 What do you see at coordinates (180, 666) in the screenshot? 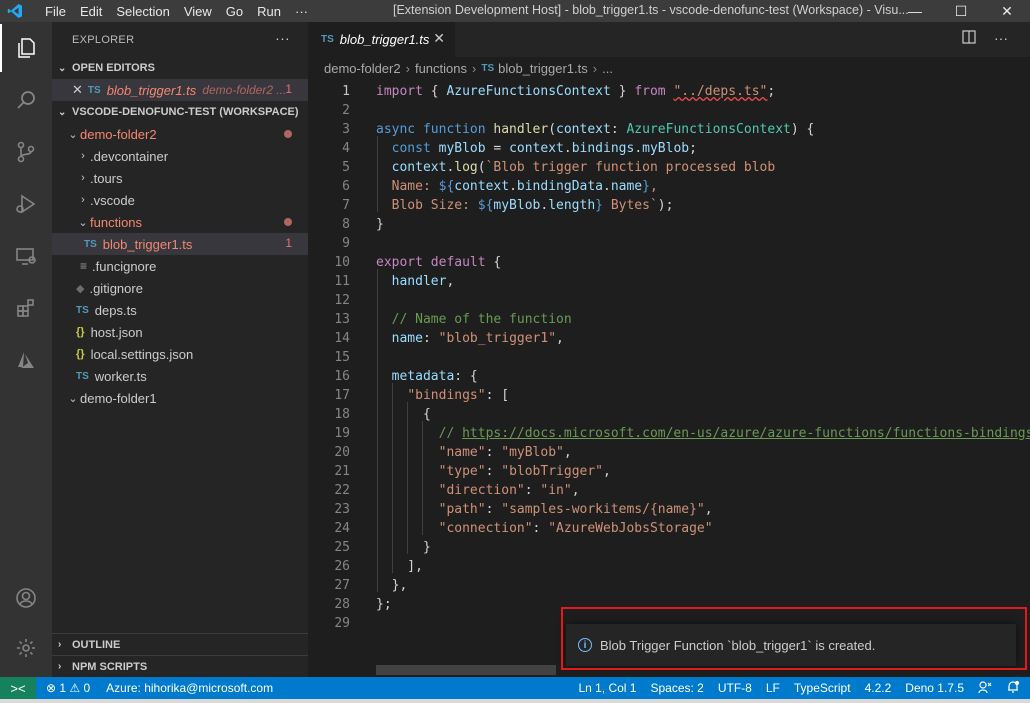
I see `npm-scripts-section: › NPM SCRIPTS` at bounding box center [180, 666].